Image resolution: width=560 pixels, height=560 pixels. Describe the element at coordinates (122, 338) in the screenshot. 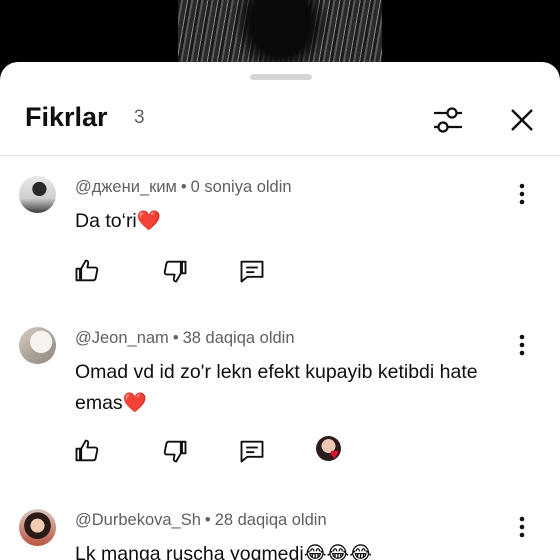

I see `comment-author: @Jeon_nam` at that location.